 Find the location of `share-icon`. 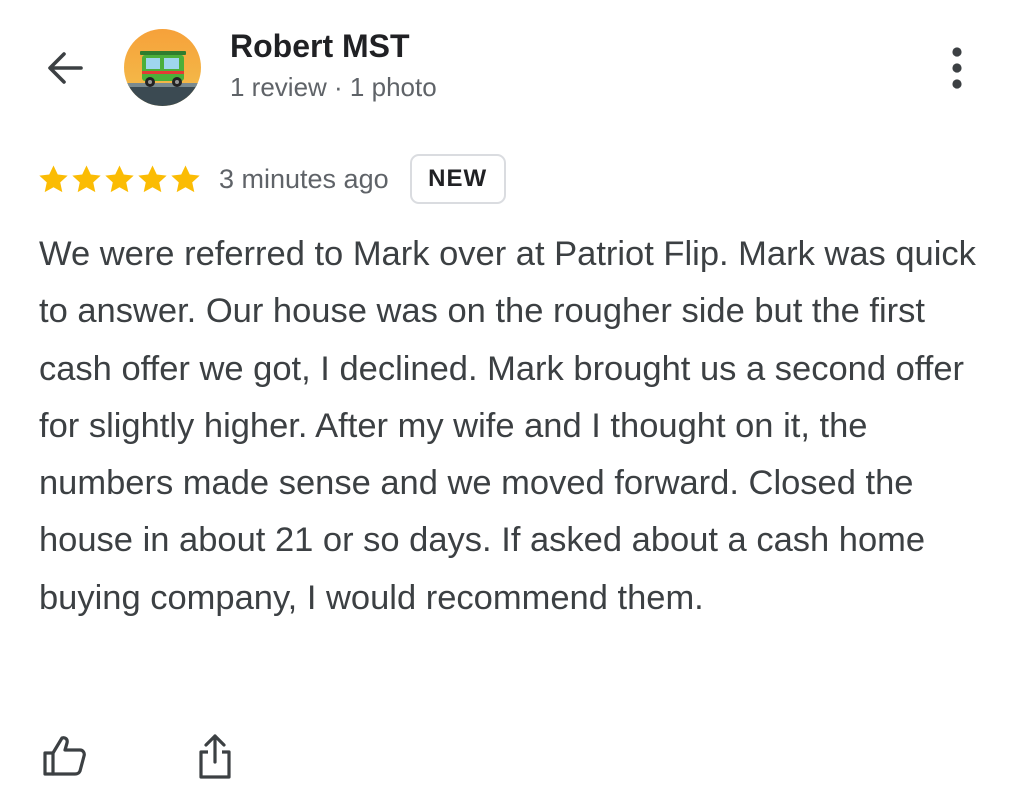

share-icon is located at coordinates (215, 756).